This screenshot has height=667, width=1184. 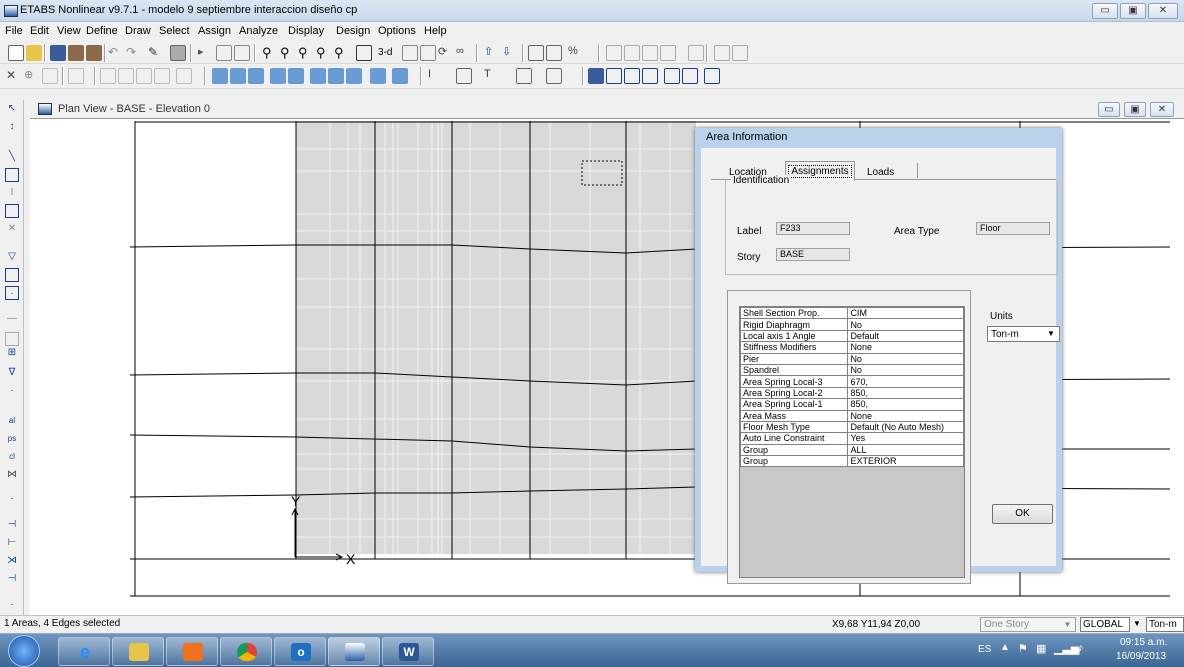 What do you see at coordinates (614, 53) in the screenshot?
I see `frame-icon` at bounding box center [614, 53].